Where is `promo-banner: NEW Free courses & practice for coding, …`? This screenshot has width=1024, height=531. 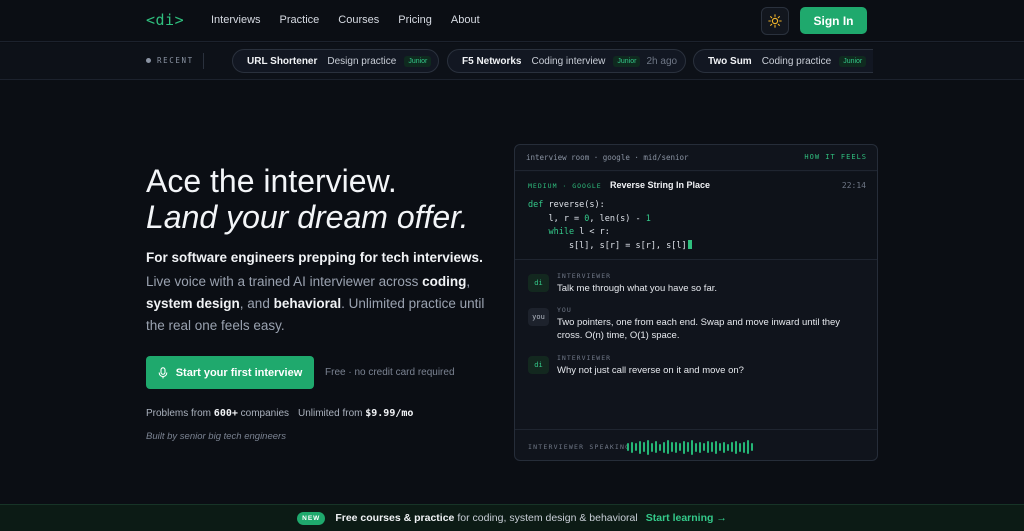
promo-banner: NEW Free courses & practice for coding, … is located at coordinates (512, 517).